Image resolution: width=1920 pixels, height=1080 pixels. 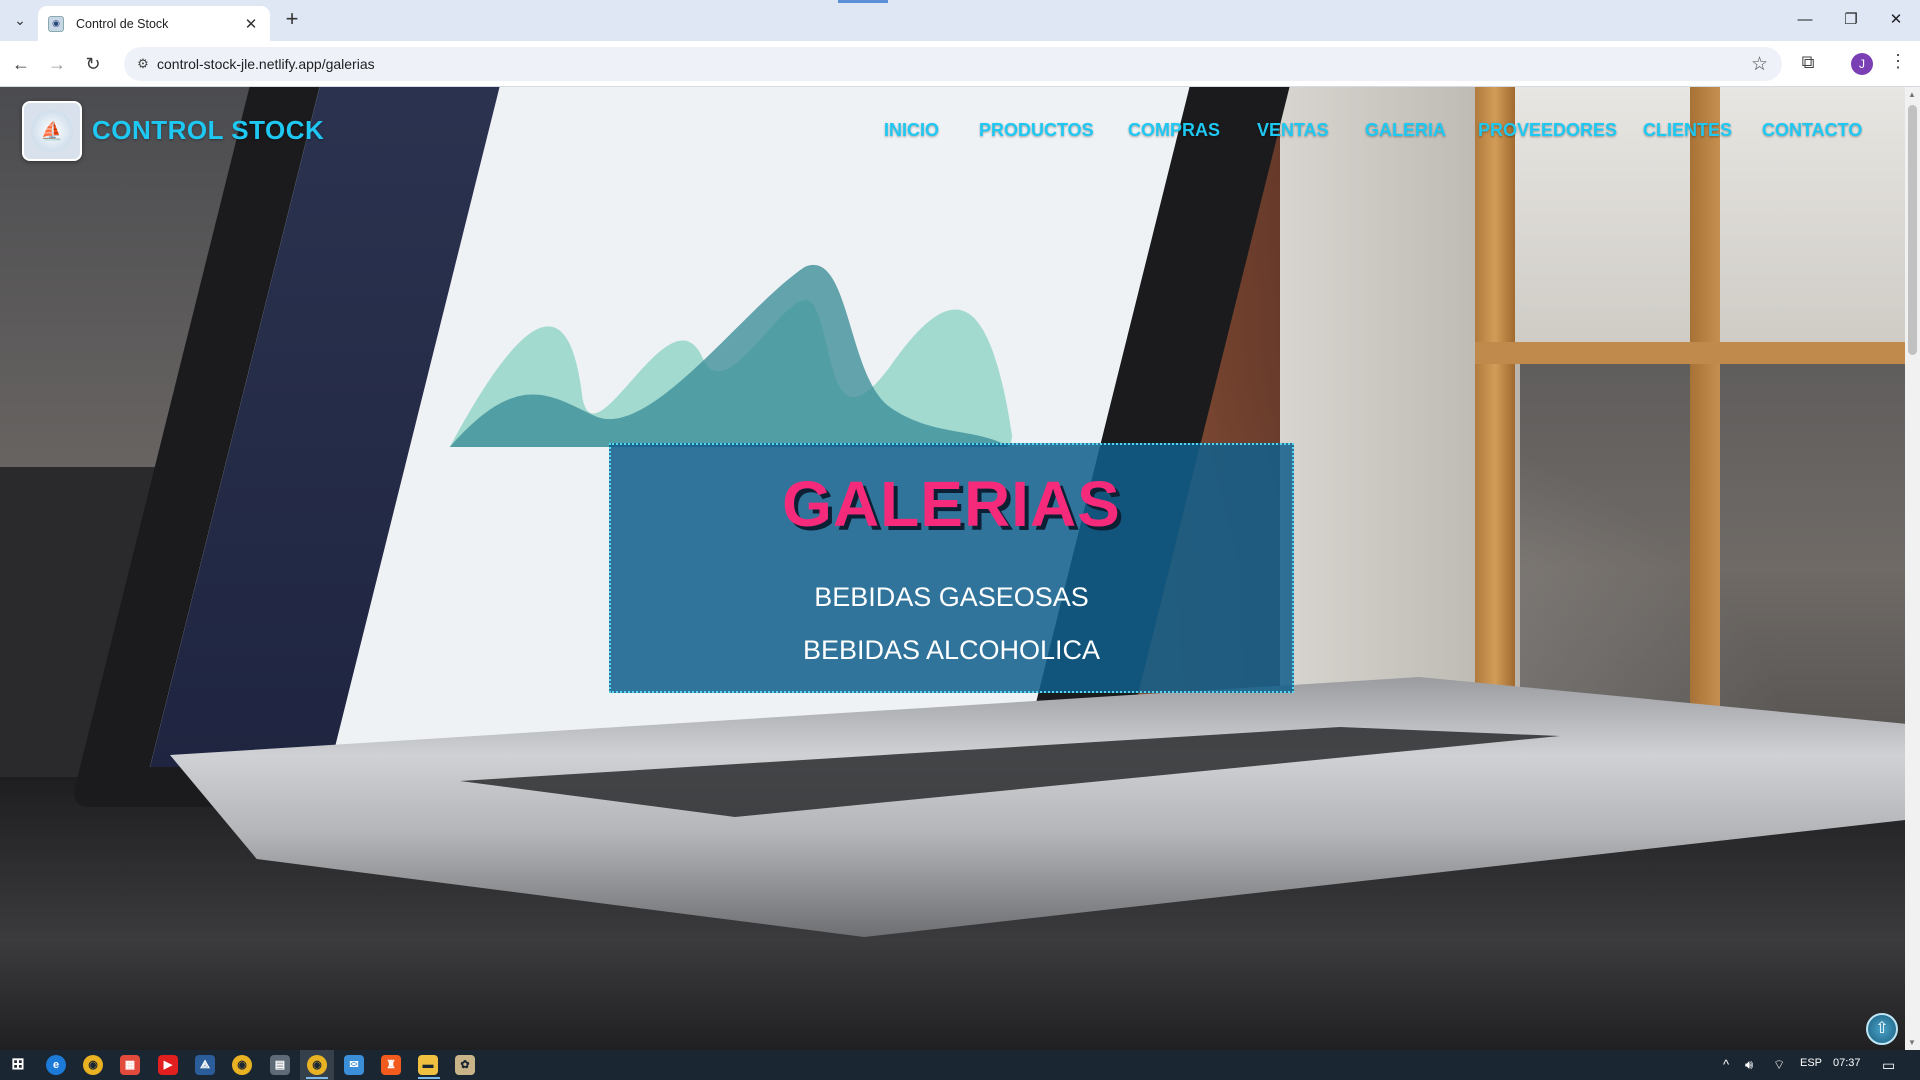 I want to click on close-window-icon: ✕, so click(x=1896, y=20).